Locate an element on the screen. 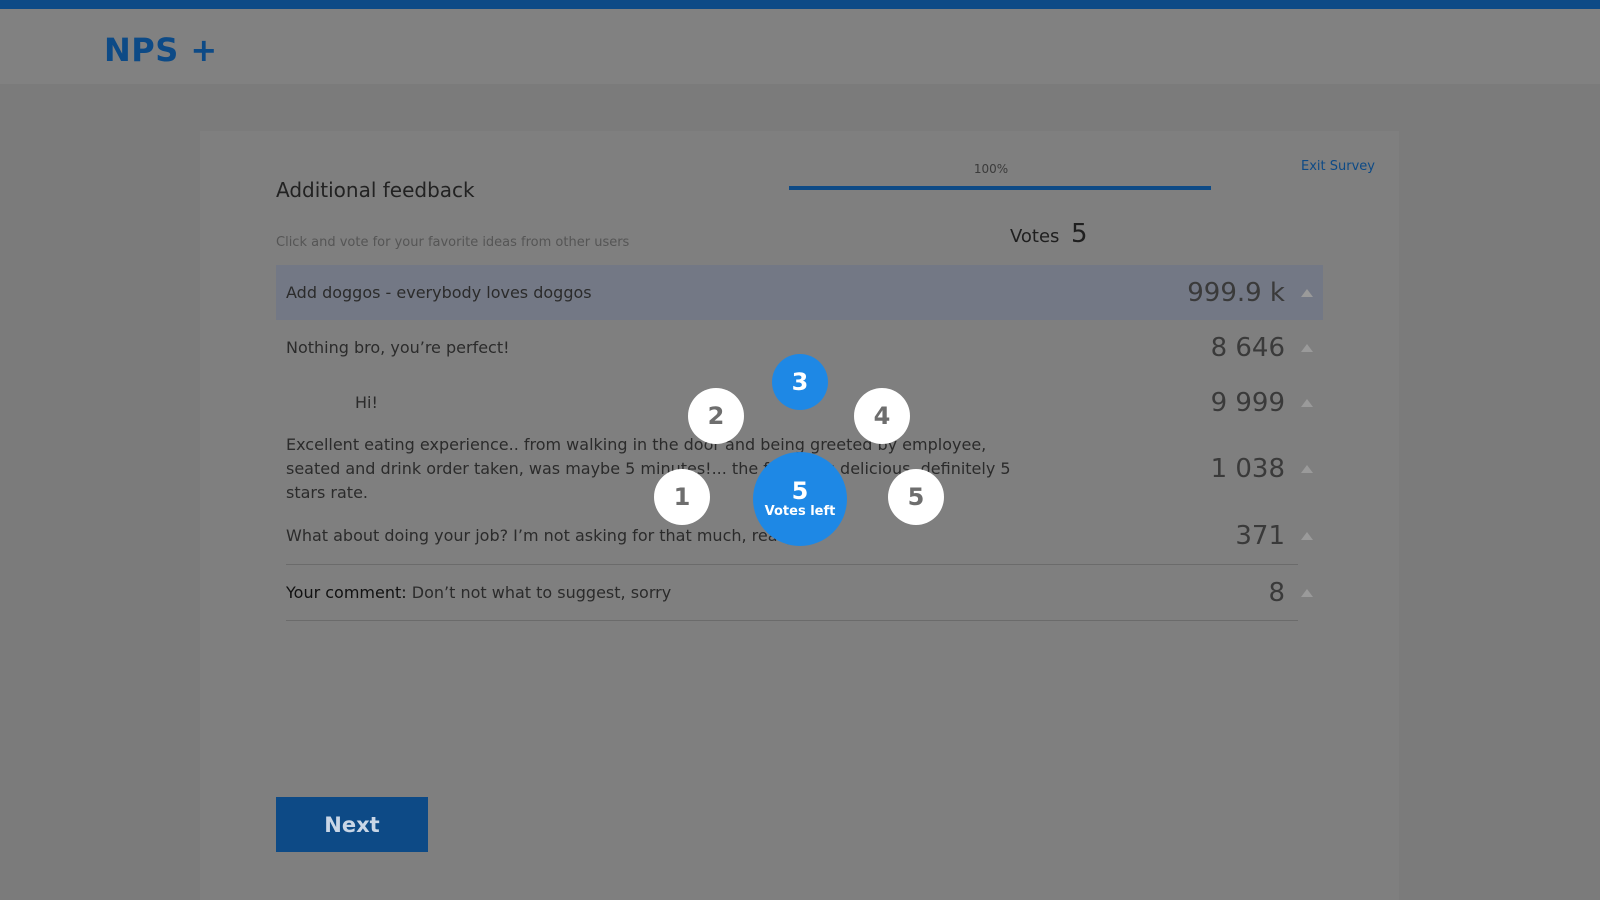 This screenshot has height=900, width=1600. votes-left-indicator: 5 Votes left is located at coordinates (800, 499).